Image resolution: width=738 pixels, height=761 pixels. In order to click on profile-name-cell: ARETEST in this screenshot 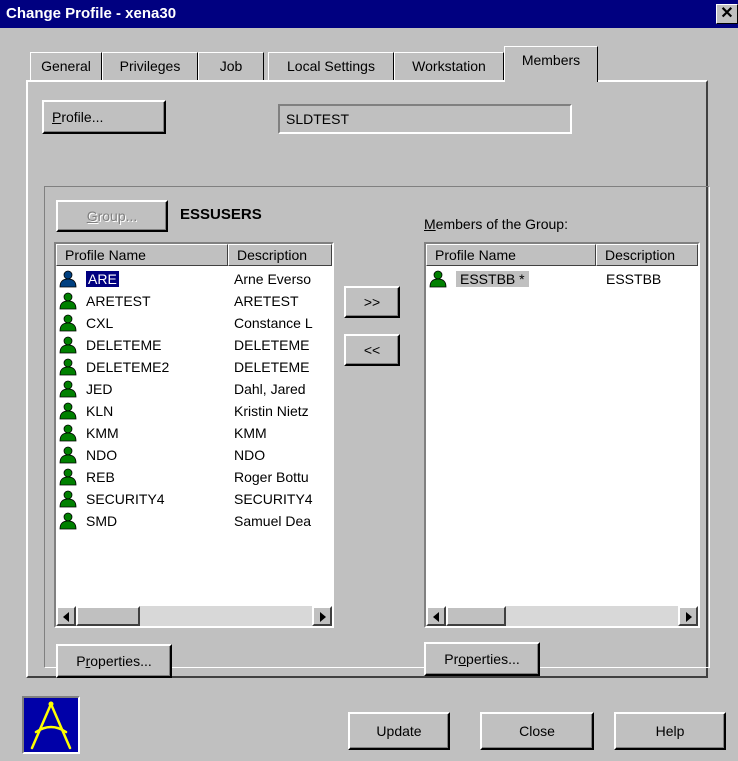, I will do `click(105, 301)`.